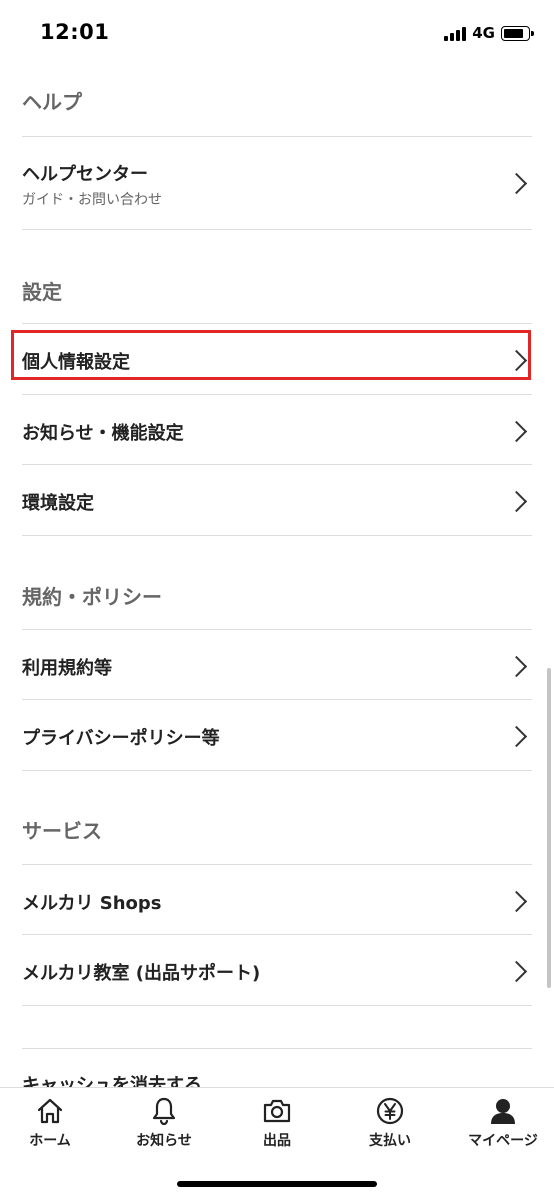 This screenshot has width=554, height=1200. I want to click on tab-sell-label: 出品, so click(277, 1141).